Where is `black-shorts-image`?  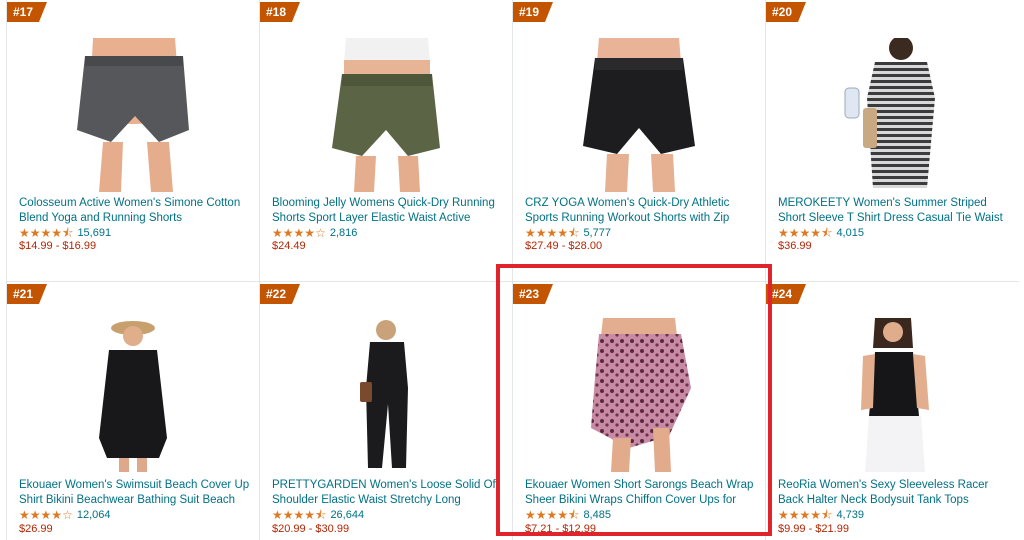 black-shorts-image is located at coordinates (639, 115).